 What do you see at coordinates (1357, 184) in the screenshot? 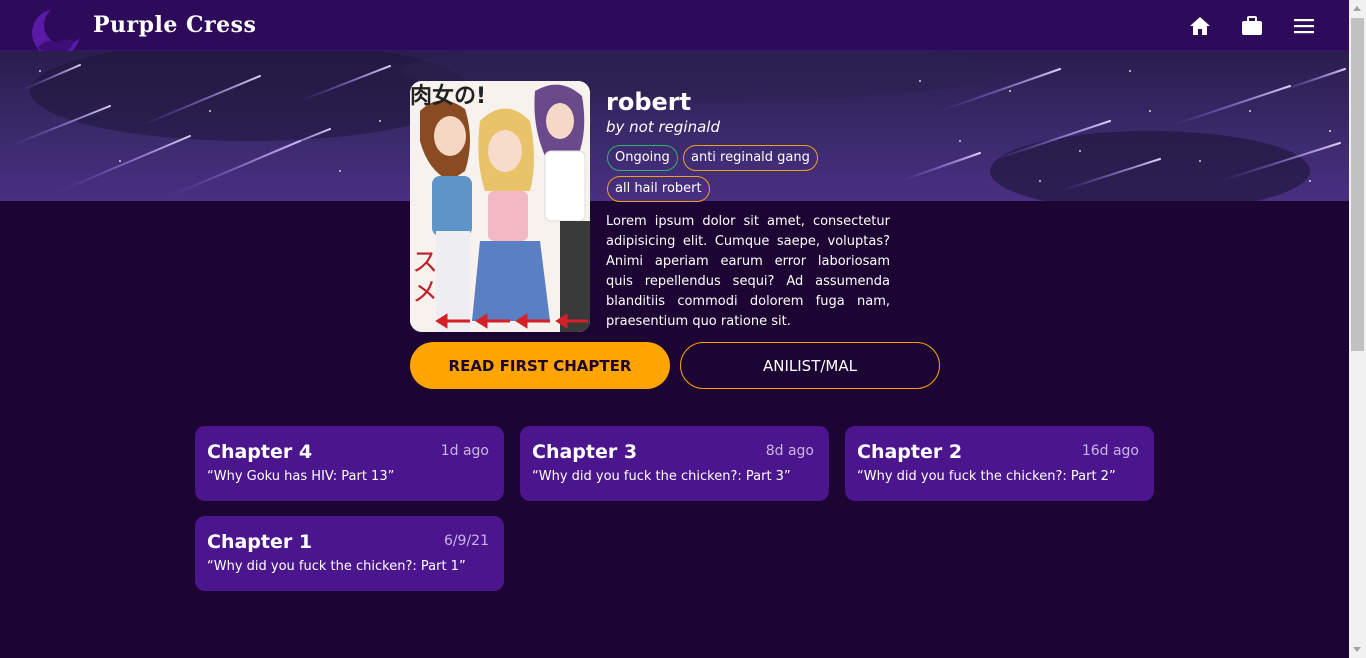
I see `scrollbar-thumb` at bounding box center [1357, 184].